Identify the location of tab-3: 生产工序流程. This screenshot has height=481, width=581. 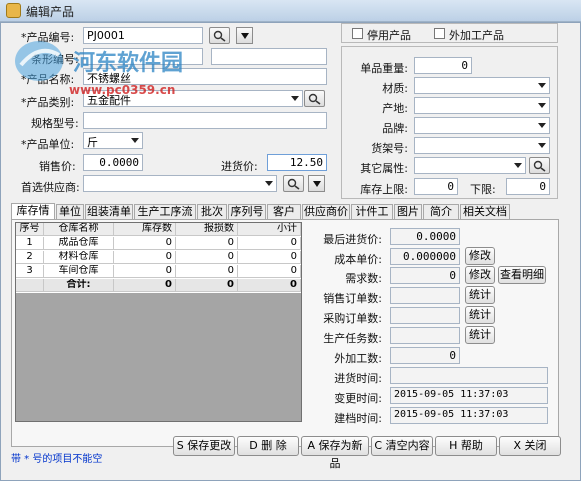
(165, 218).